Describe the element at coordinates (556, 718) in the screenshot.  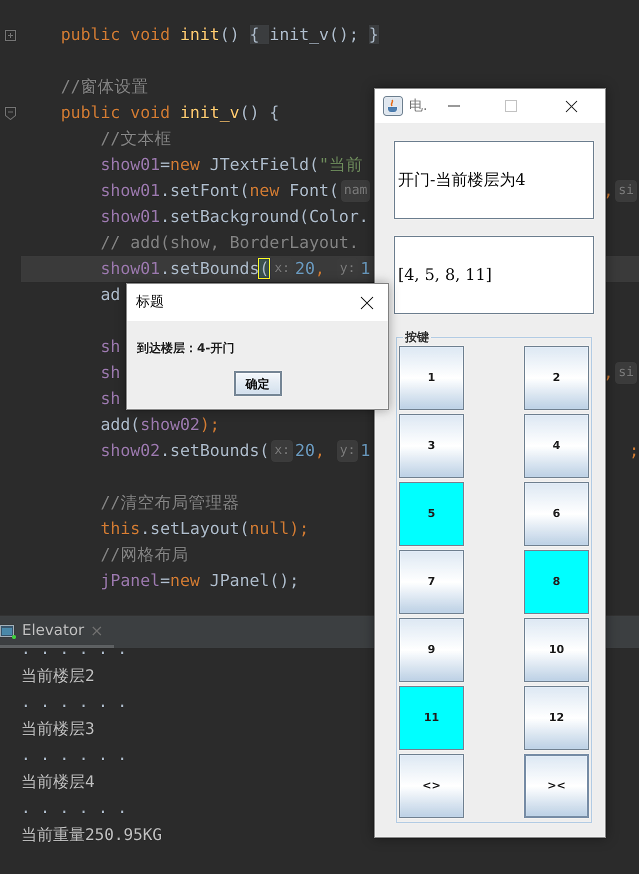
I see `floor-button: 12` at that location.